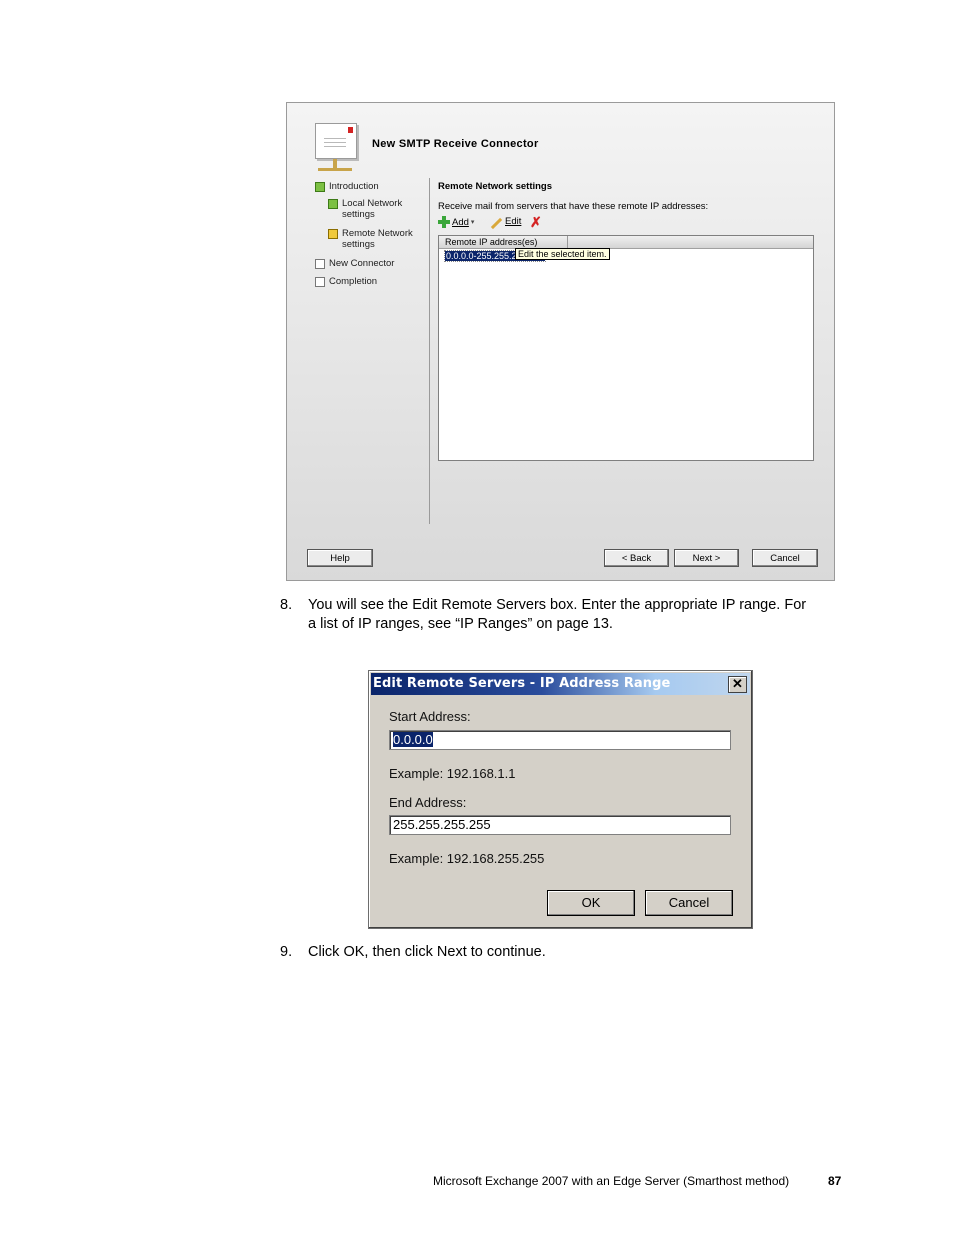  What do you see at coordinates (286, 605) in the screenshot?
I see `step-8-number: 8.` at bounding box center [286, 605].